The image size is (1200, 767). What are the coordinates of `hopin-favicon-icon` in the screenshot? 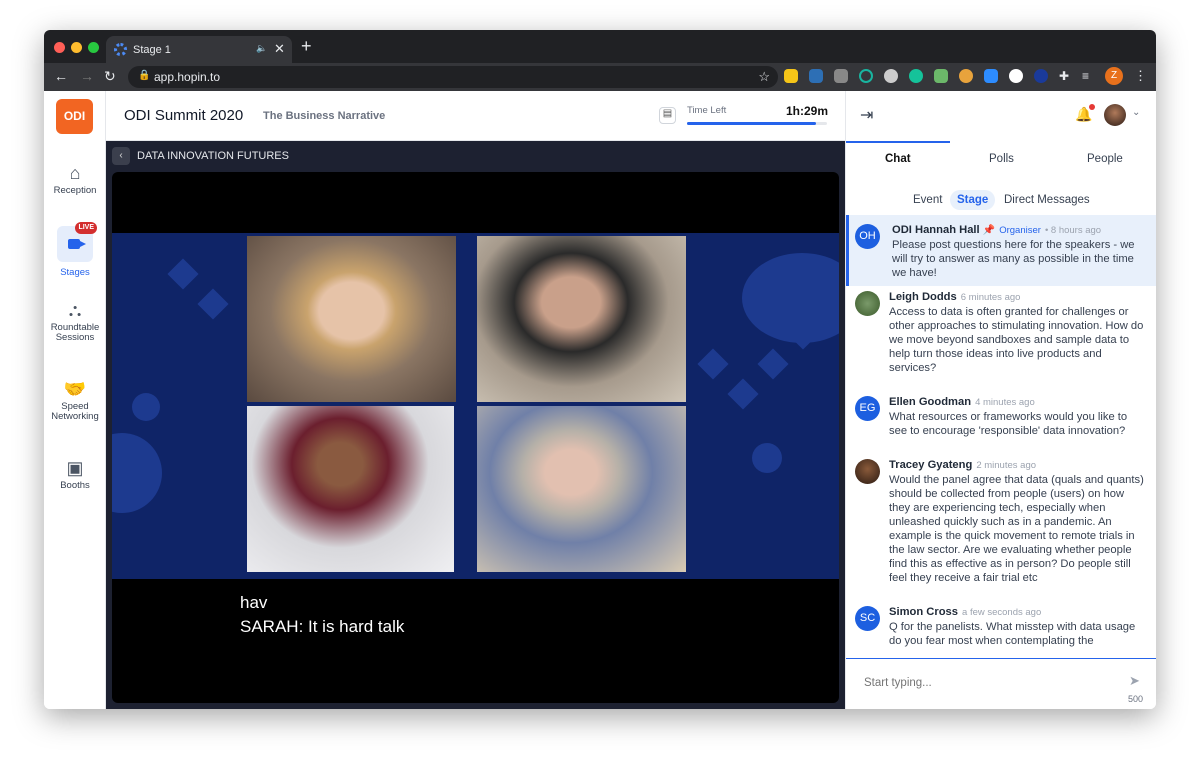 It's located at (120, 49).